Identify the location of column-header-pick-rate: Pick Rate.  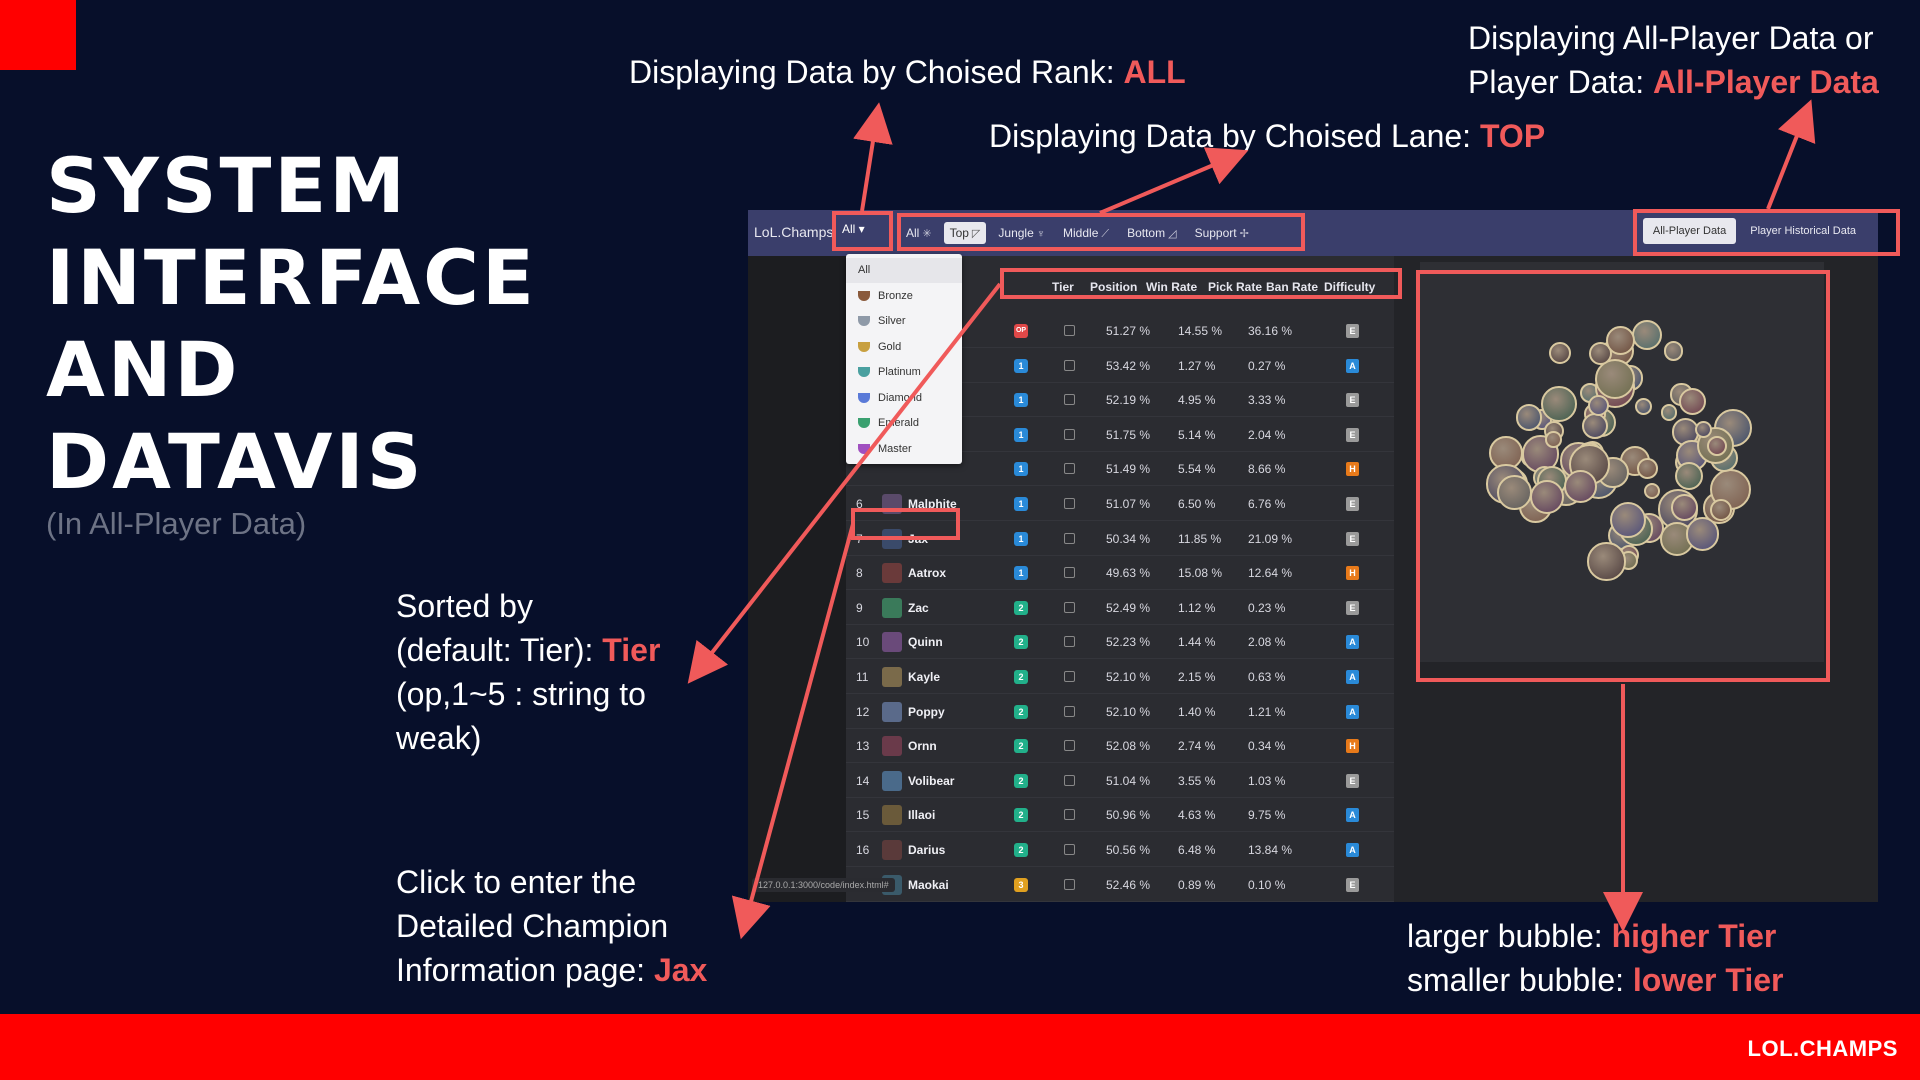
(1235, 287).